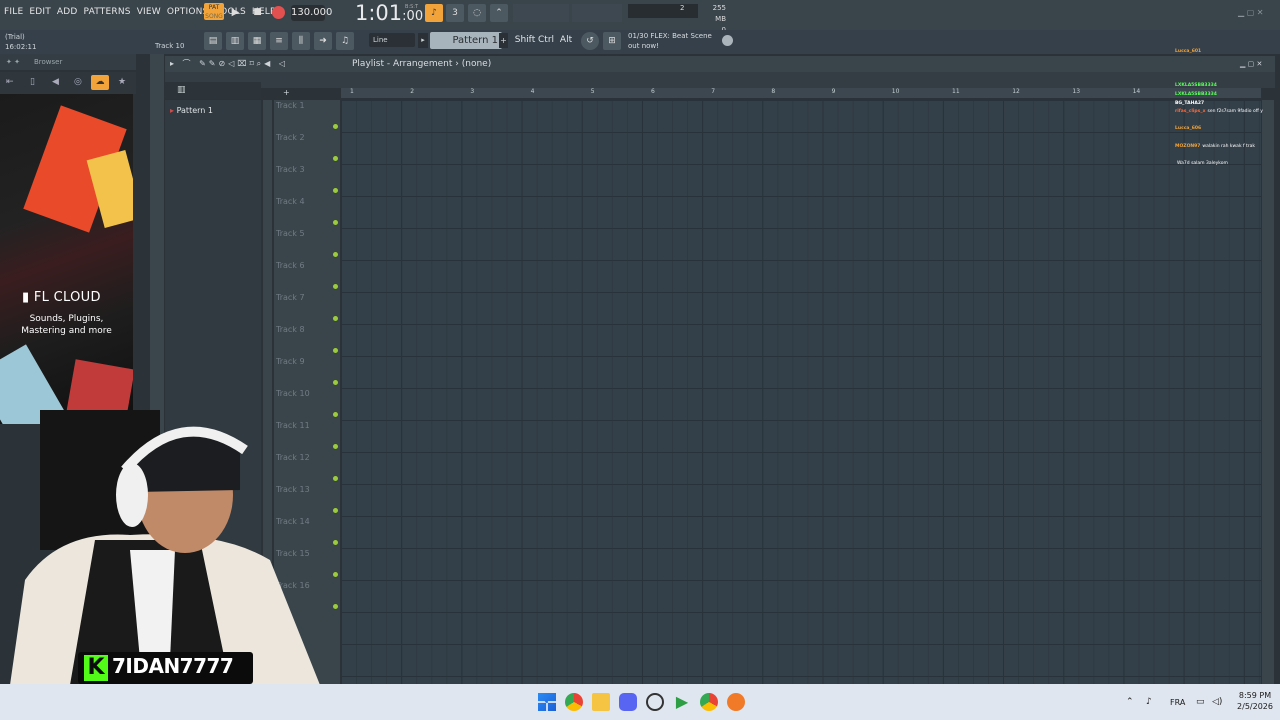 The width and height of the screenshot is (1280, 720). I want to click on timeline-ruler: 1 2 3 4 5 6 7 8 9 10 11 12 13 14, so click(801, 93).